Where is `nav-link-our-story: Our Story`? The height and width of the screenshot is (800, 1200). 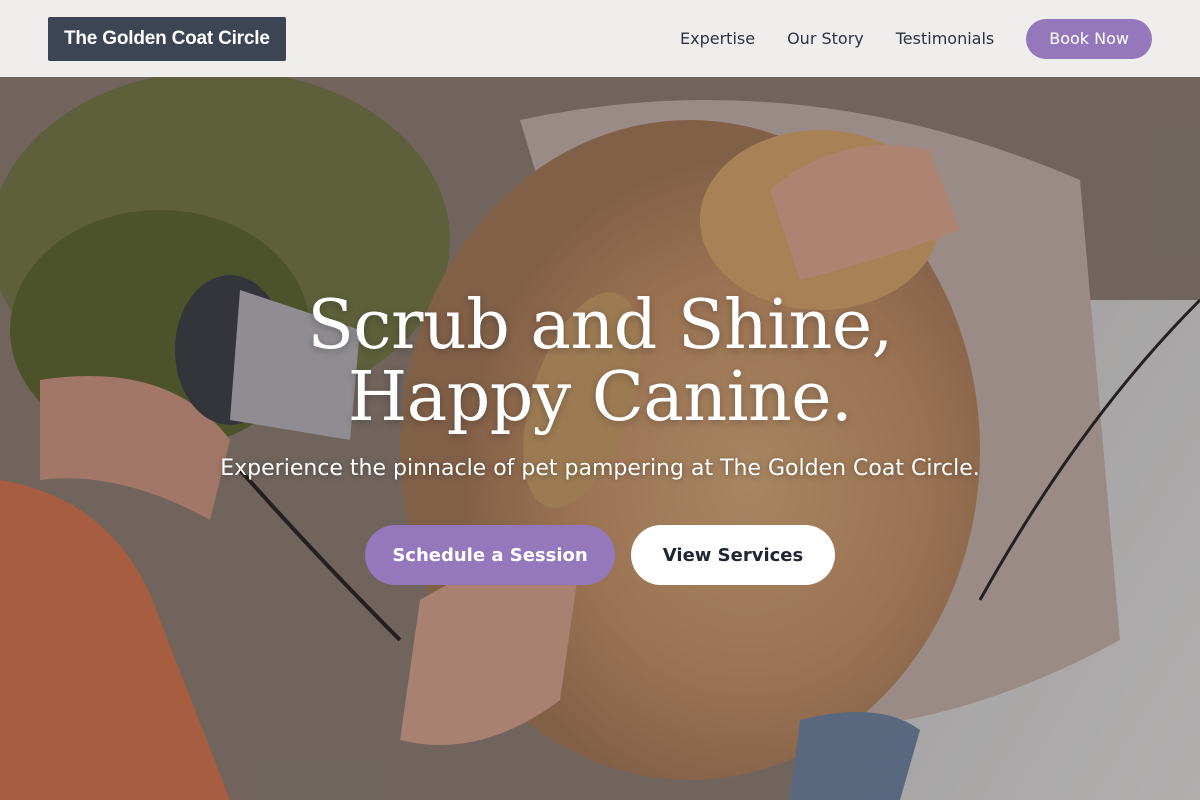
nav-link-our-story: Our Story is located at coordinates (825, 38).